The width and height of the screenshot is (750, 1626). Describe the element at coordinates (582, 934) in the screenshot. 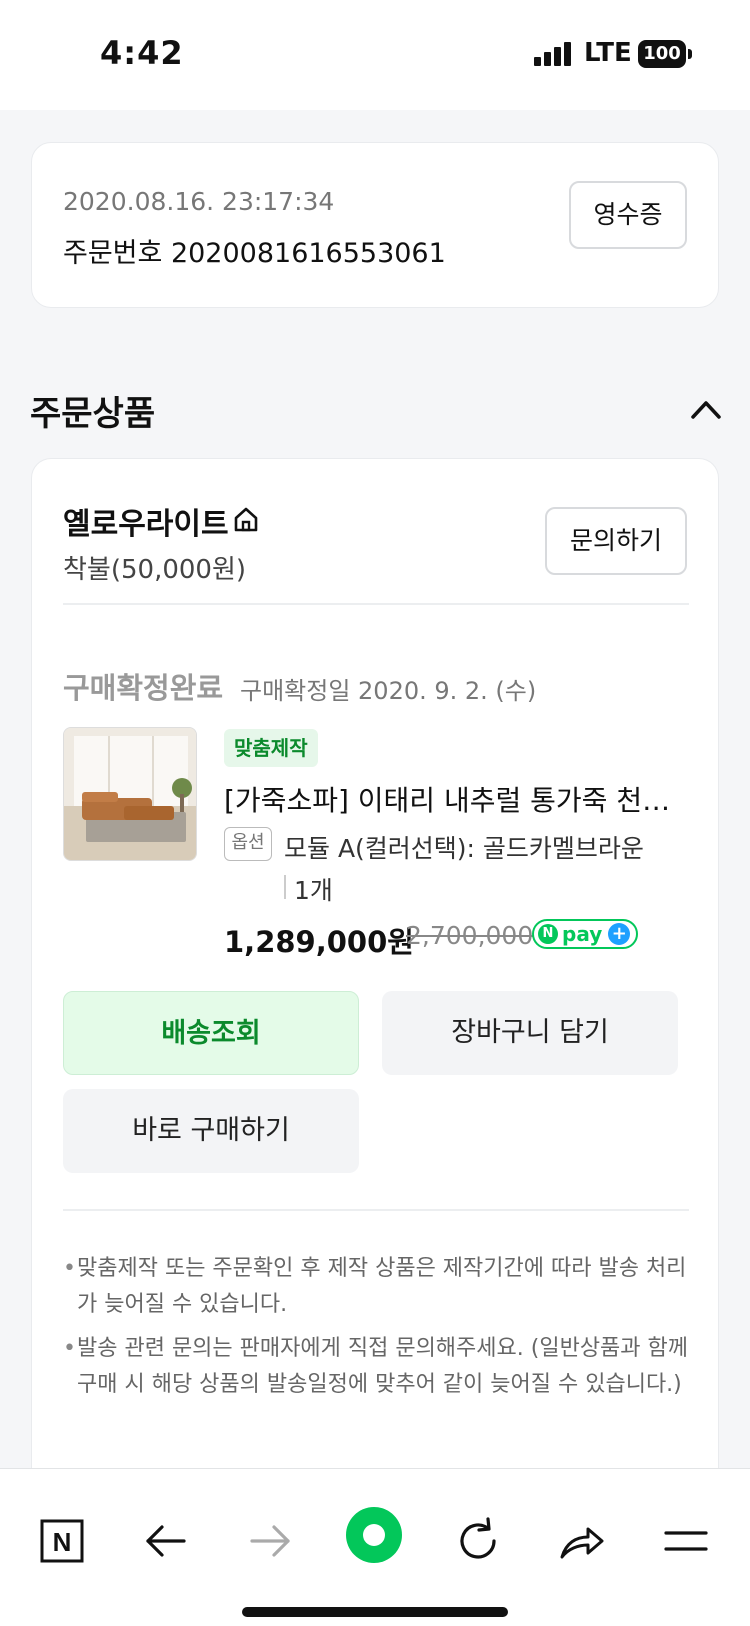

I see `npay-label: pay` at that location.